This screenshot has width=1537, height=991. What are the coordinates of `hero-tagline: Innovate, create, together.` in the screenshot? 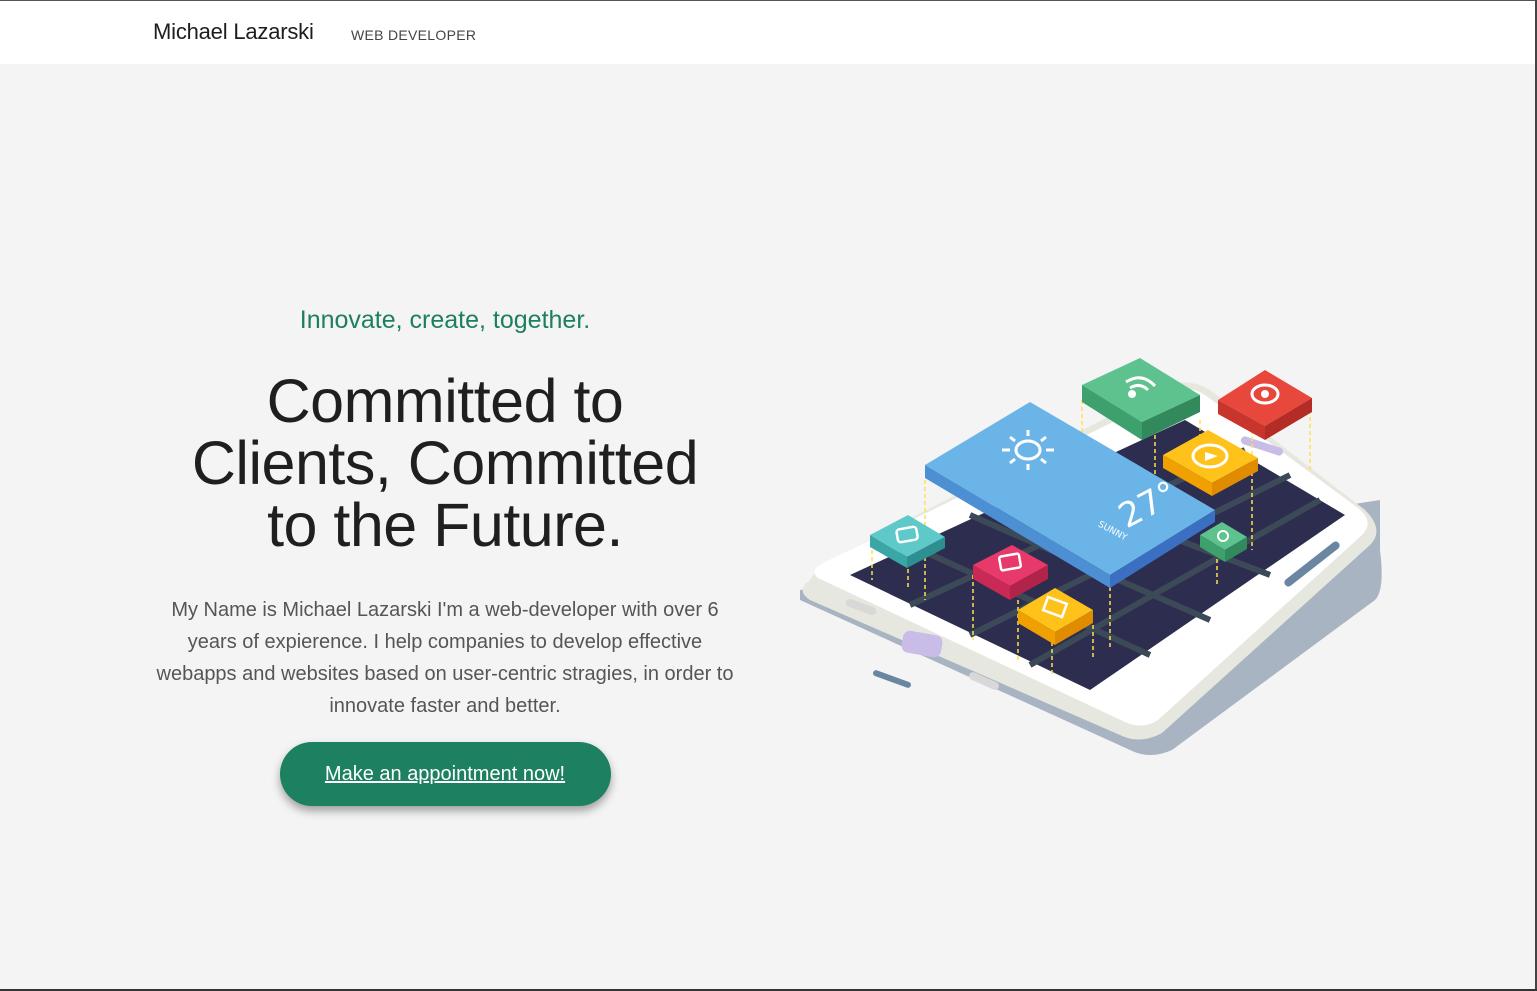 It's located at (445, 320).